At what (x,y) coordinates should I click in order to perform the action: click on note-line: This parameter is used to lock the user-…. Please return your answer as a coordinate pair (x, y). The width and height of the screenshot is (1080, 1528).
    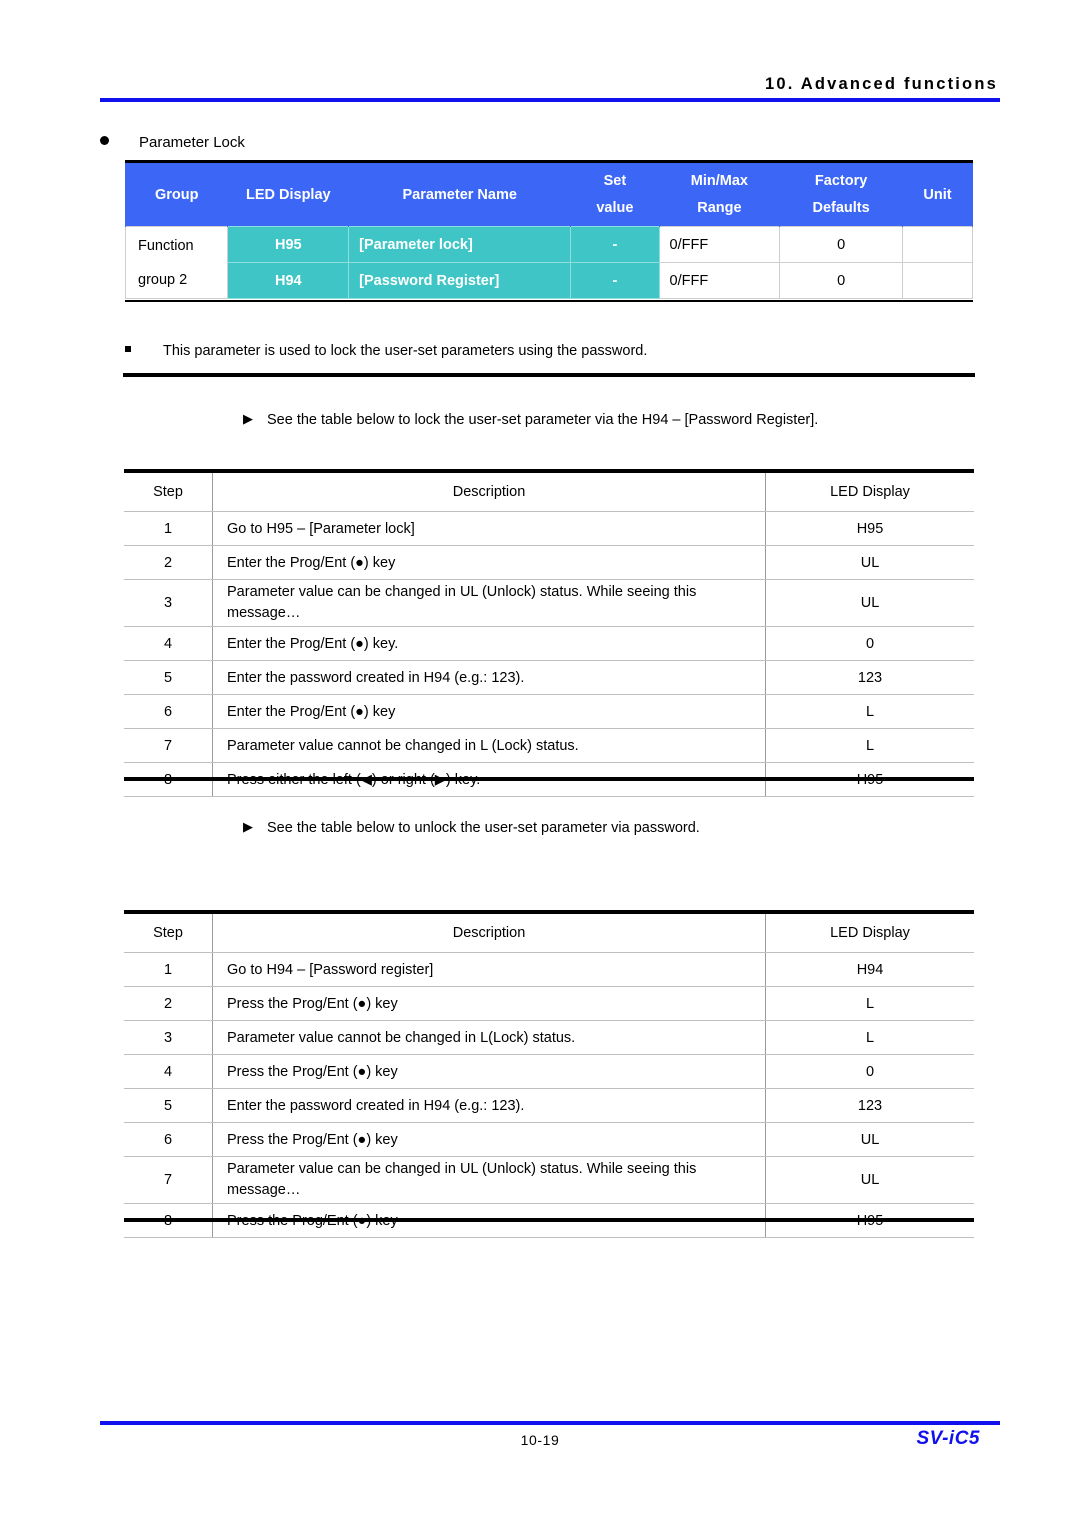
    Looking at the image, I should click on (386, 351).